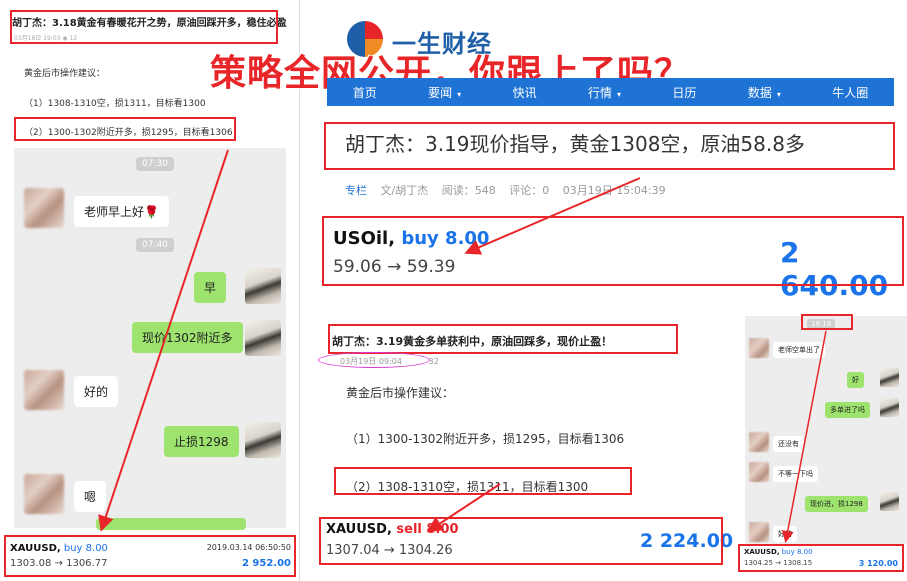  I want to click on nav-item-2: 快讯, so click(525, 92).